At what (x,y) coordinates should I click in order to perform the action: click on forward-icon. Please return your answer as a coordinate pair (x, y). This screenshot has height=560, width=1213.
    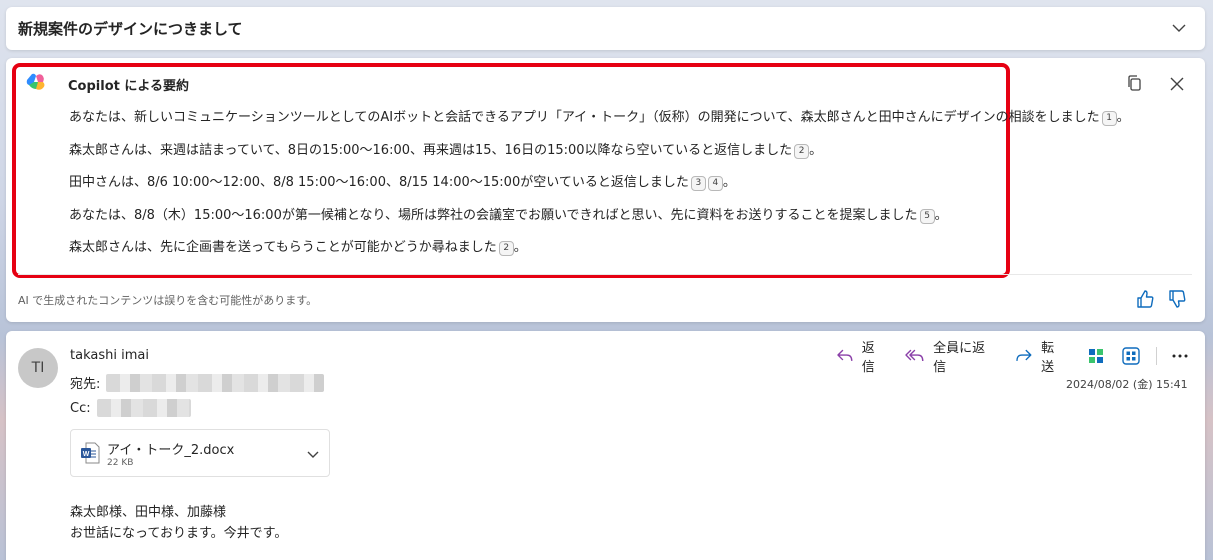
    Looking at the image, I should click on (1024, 355).